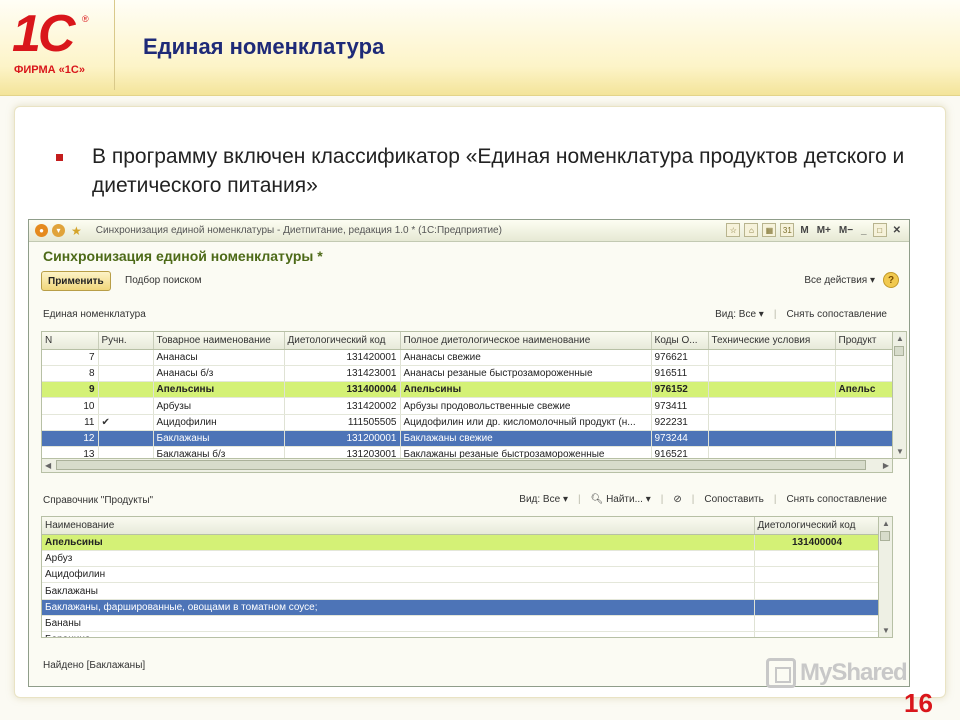 This screenshot has height=720, width=960. Describe the element at coordinates (398, 624) in the screenshot. I see `table-cell-name: Бананы` at that location.